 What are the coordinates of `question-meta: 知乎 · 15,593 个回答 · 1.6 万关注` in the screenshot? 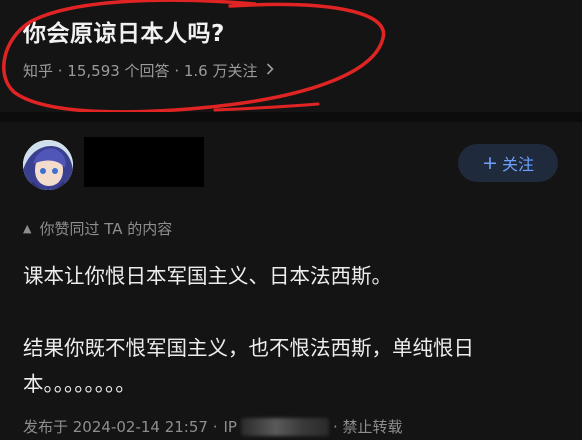 It's located at (148, 70).